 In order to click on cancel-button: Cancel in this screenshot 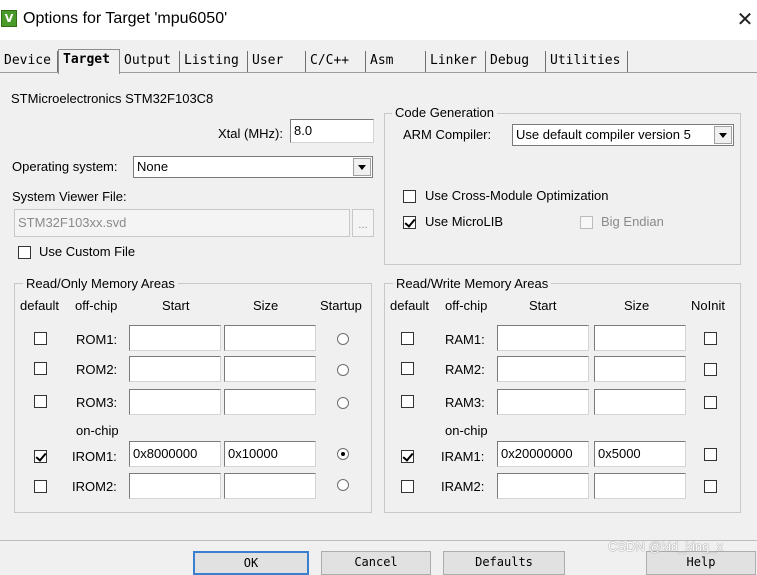, I will do `click(376, 563)`.